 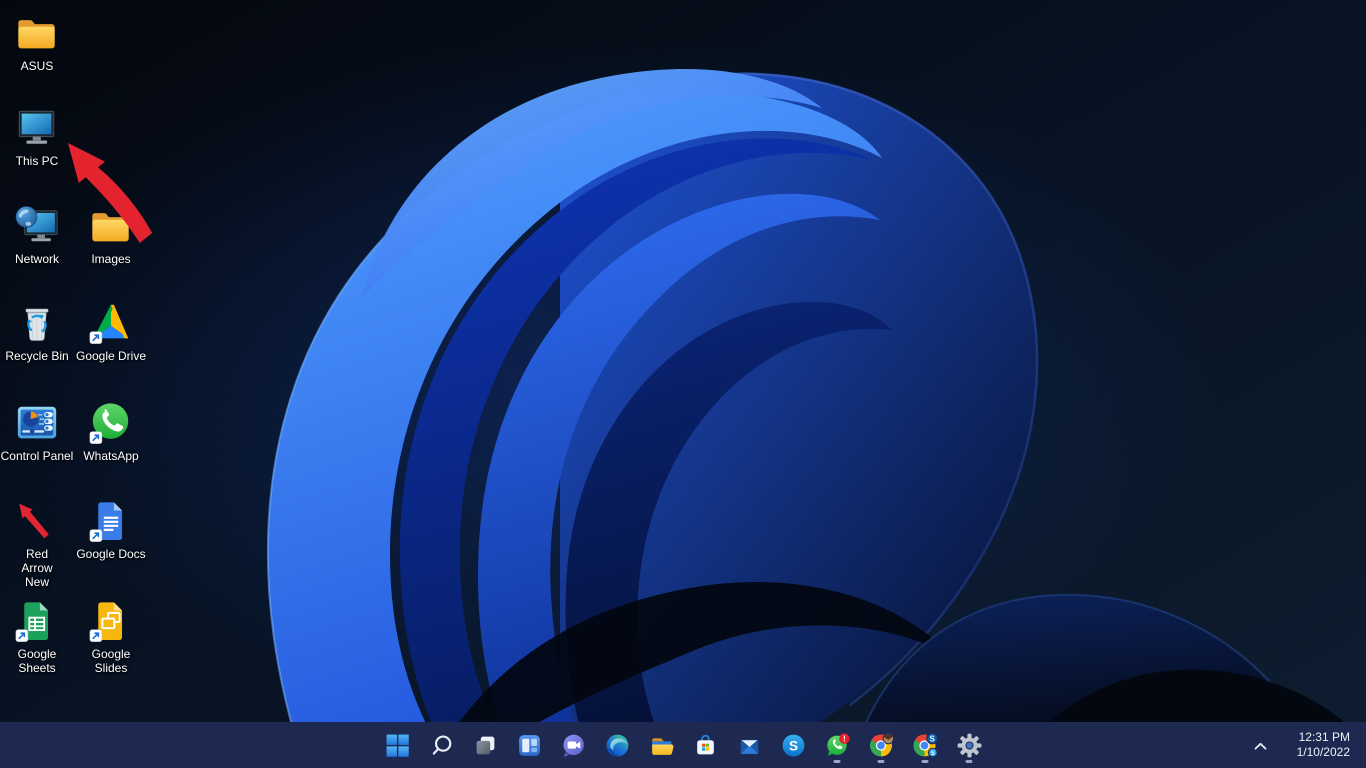 I want to click on desktop-icon-label: Google Drive, so click(x=111, y=356).